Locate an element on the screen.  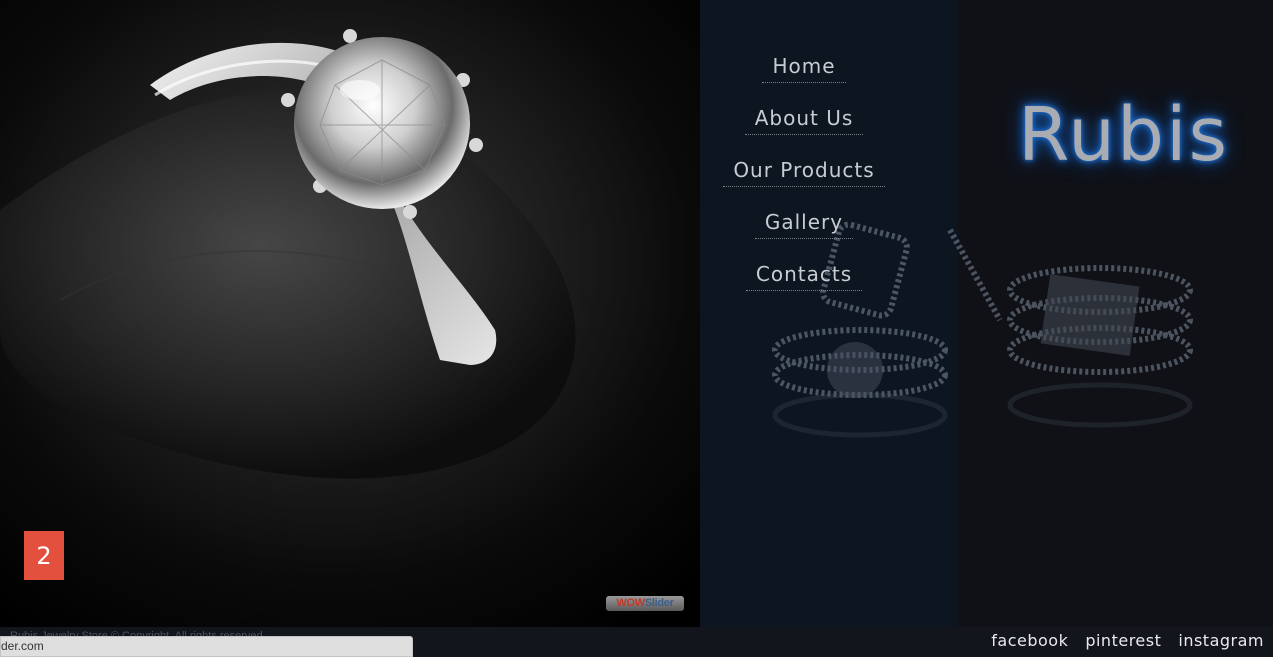
nav-about-us: About Us is located at coordinates (804, 118).